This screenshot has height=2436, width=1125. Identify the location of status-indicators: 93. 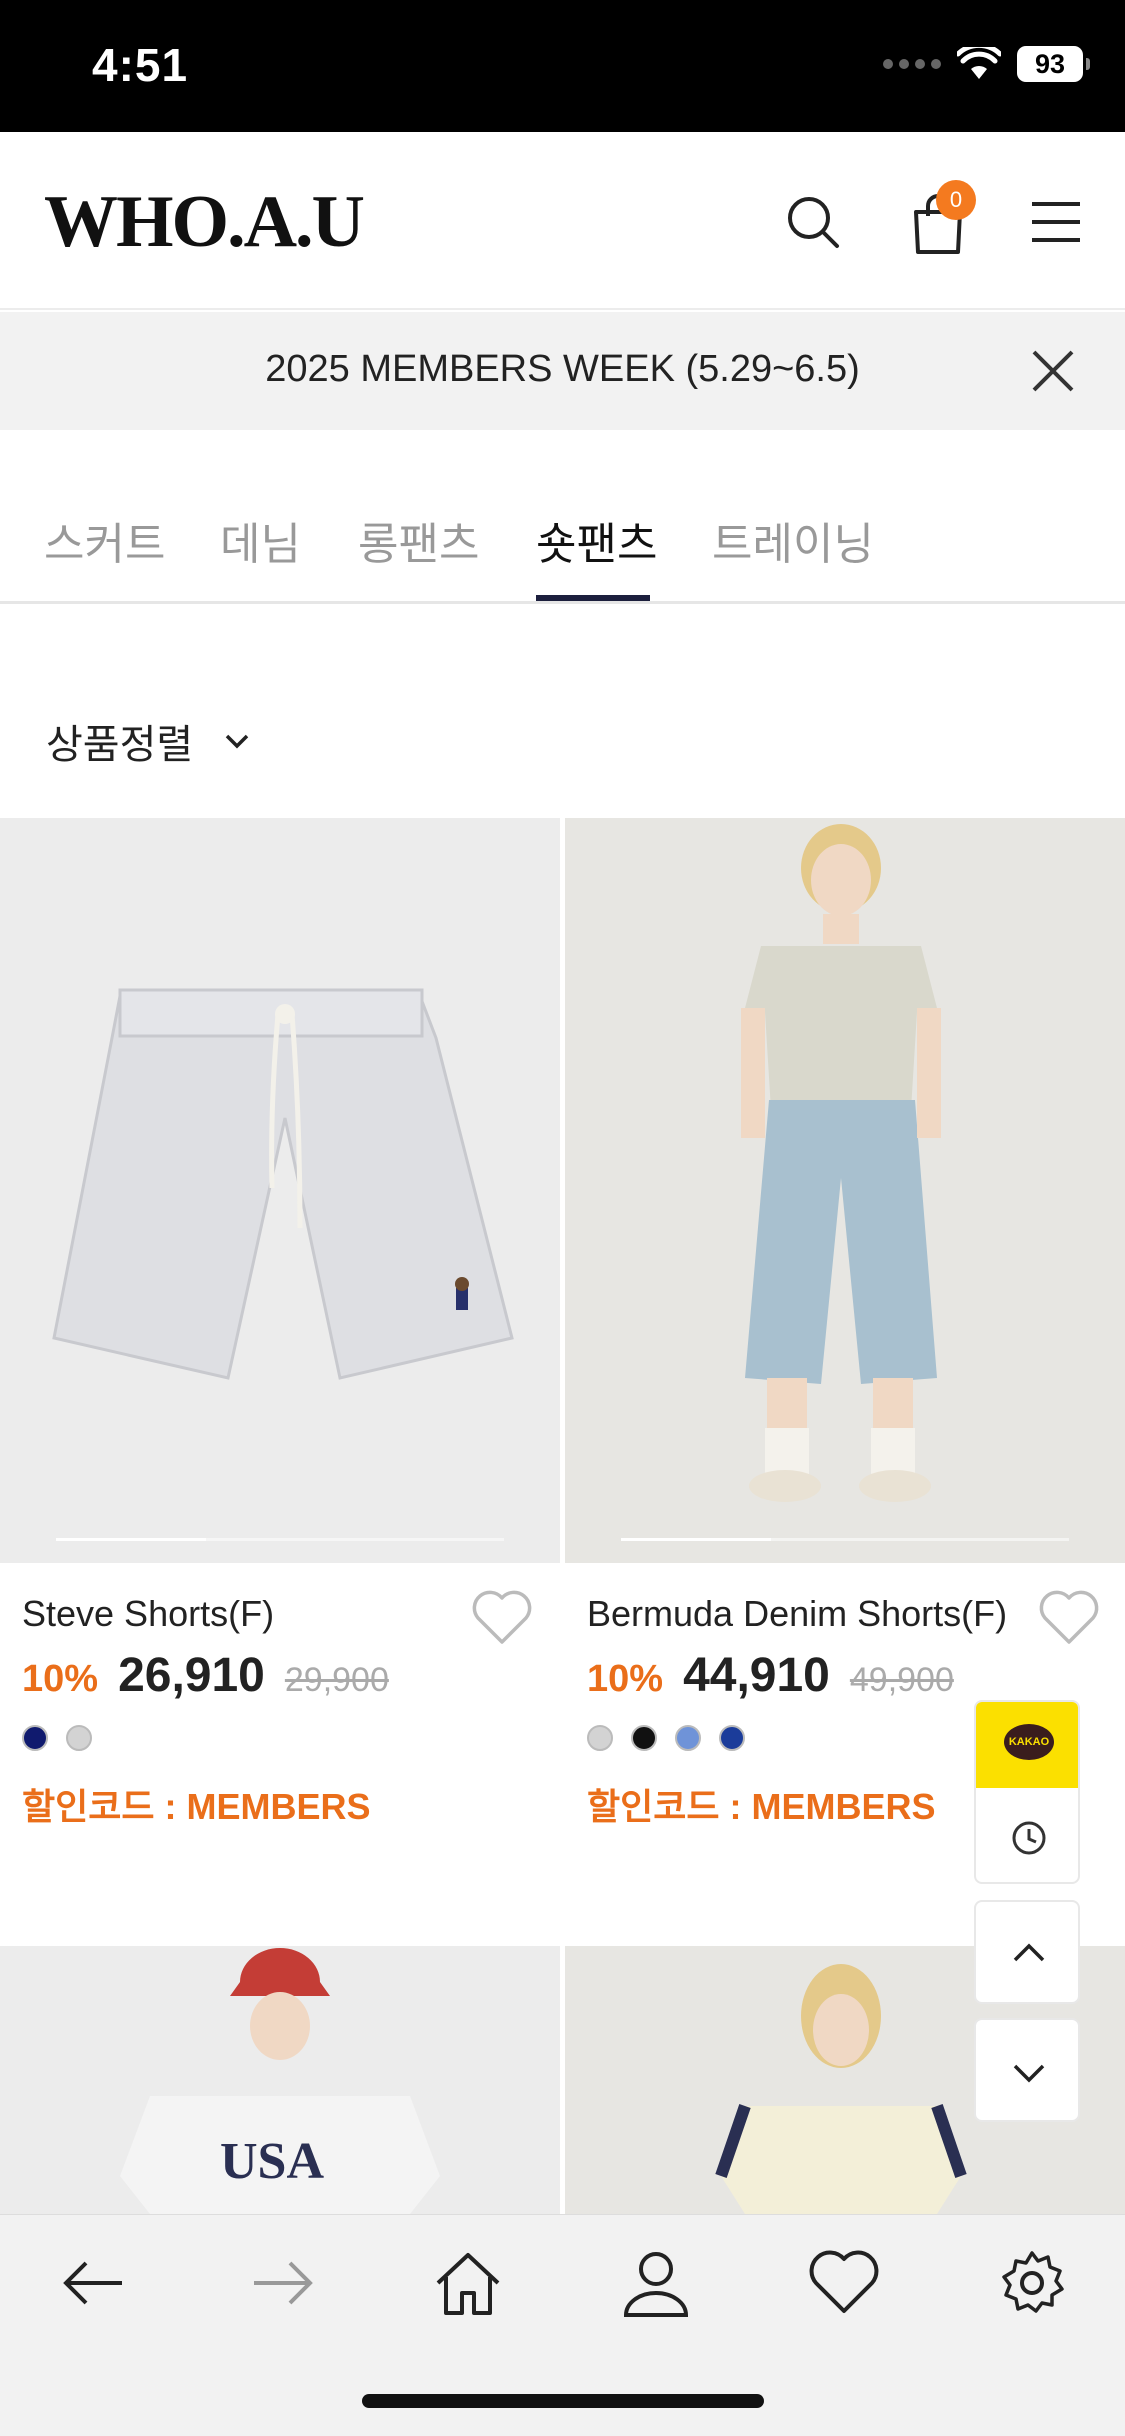
(986, 64).